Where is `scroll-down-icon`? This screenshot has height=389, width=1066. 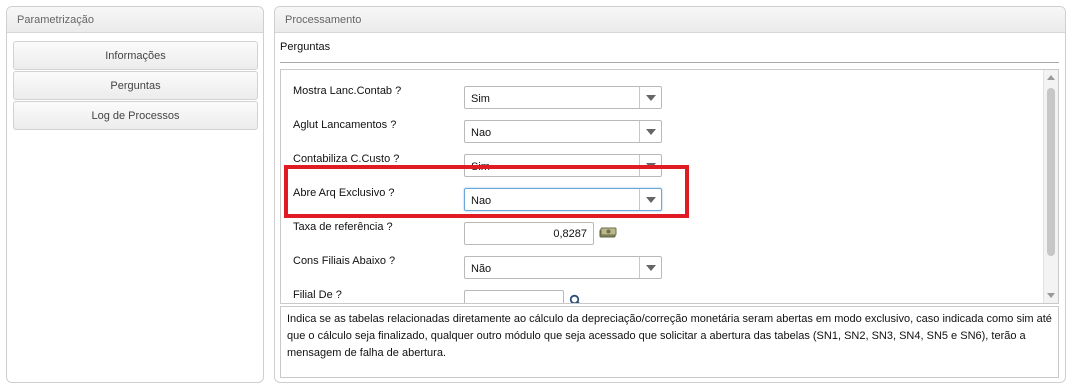
scroll-down-icon is located at coordinates (1051, 295).